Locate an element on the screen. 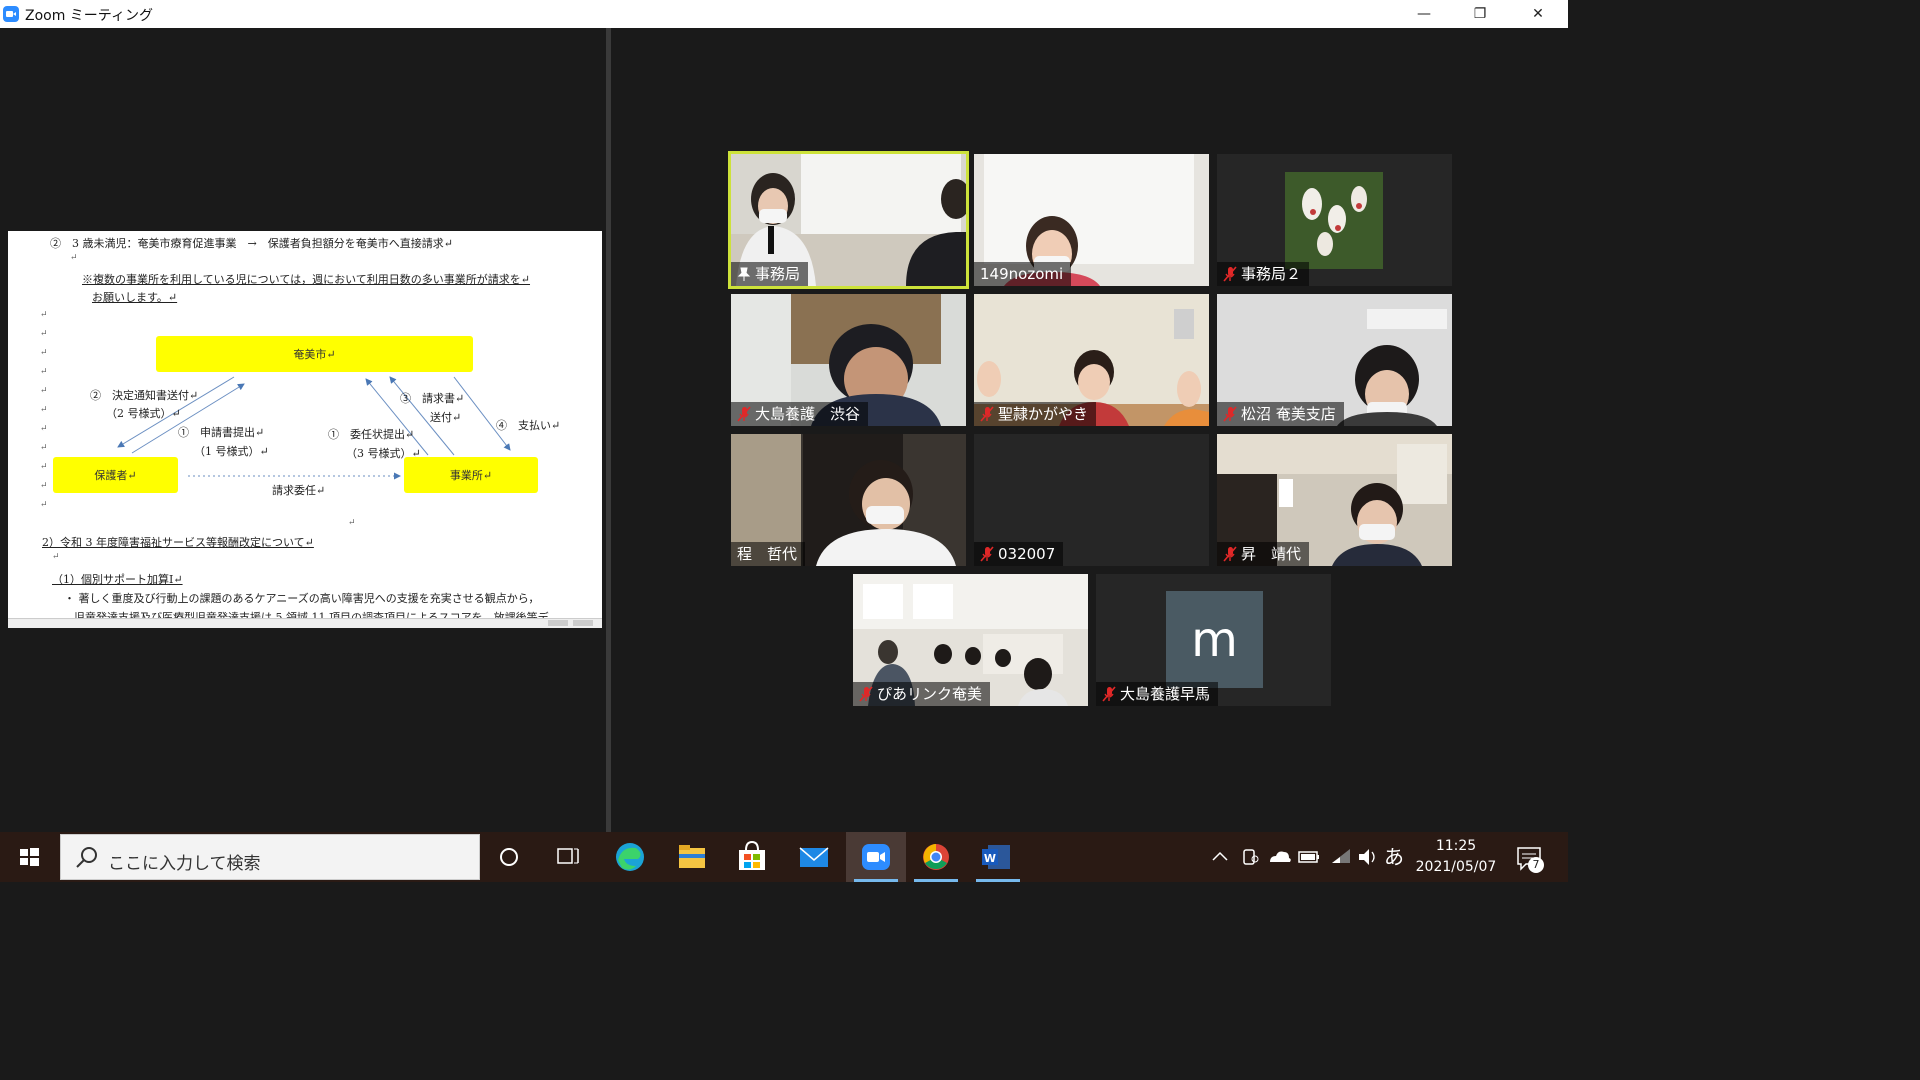 The height and width of the screenshot is (1080, 1920). speaker-icon is located at coordinates (1367, 857).